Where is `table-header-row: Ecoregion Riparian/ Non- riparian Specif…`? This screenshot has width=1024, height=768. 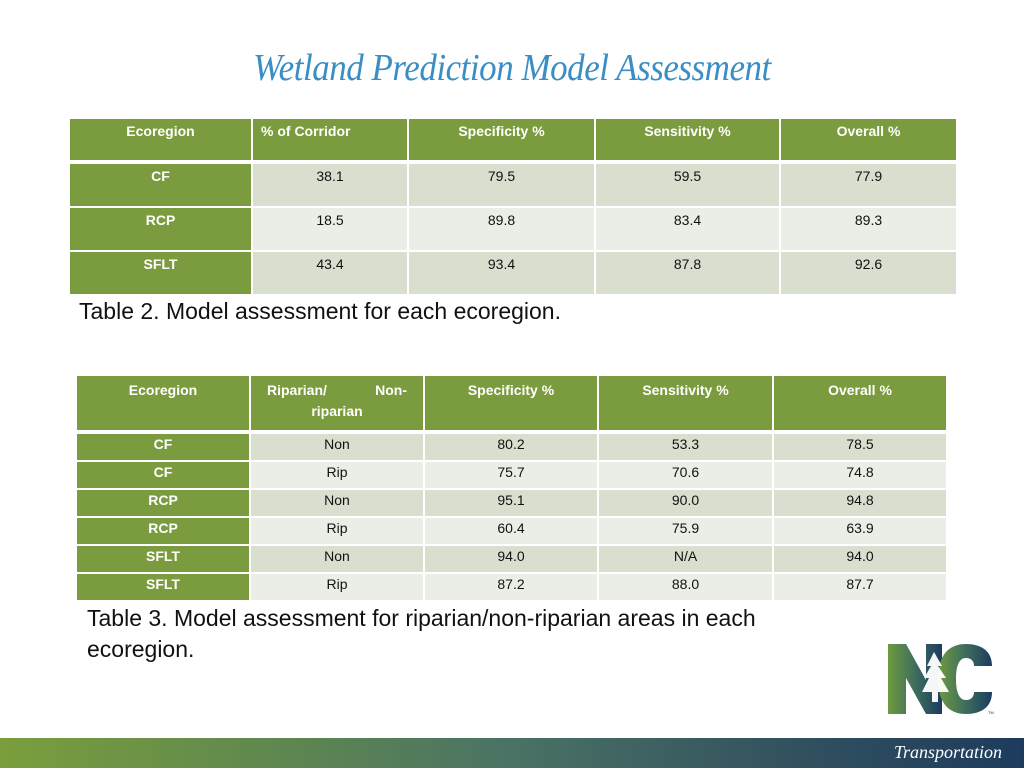
table-header-row: Ecoregion Riparian/ Non- riparian Specif… is located at coordinates (511, 403).